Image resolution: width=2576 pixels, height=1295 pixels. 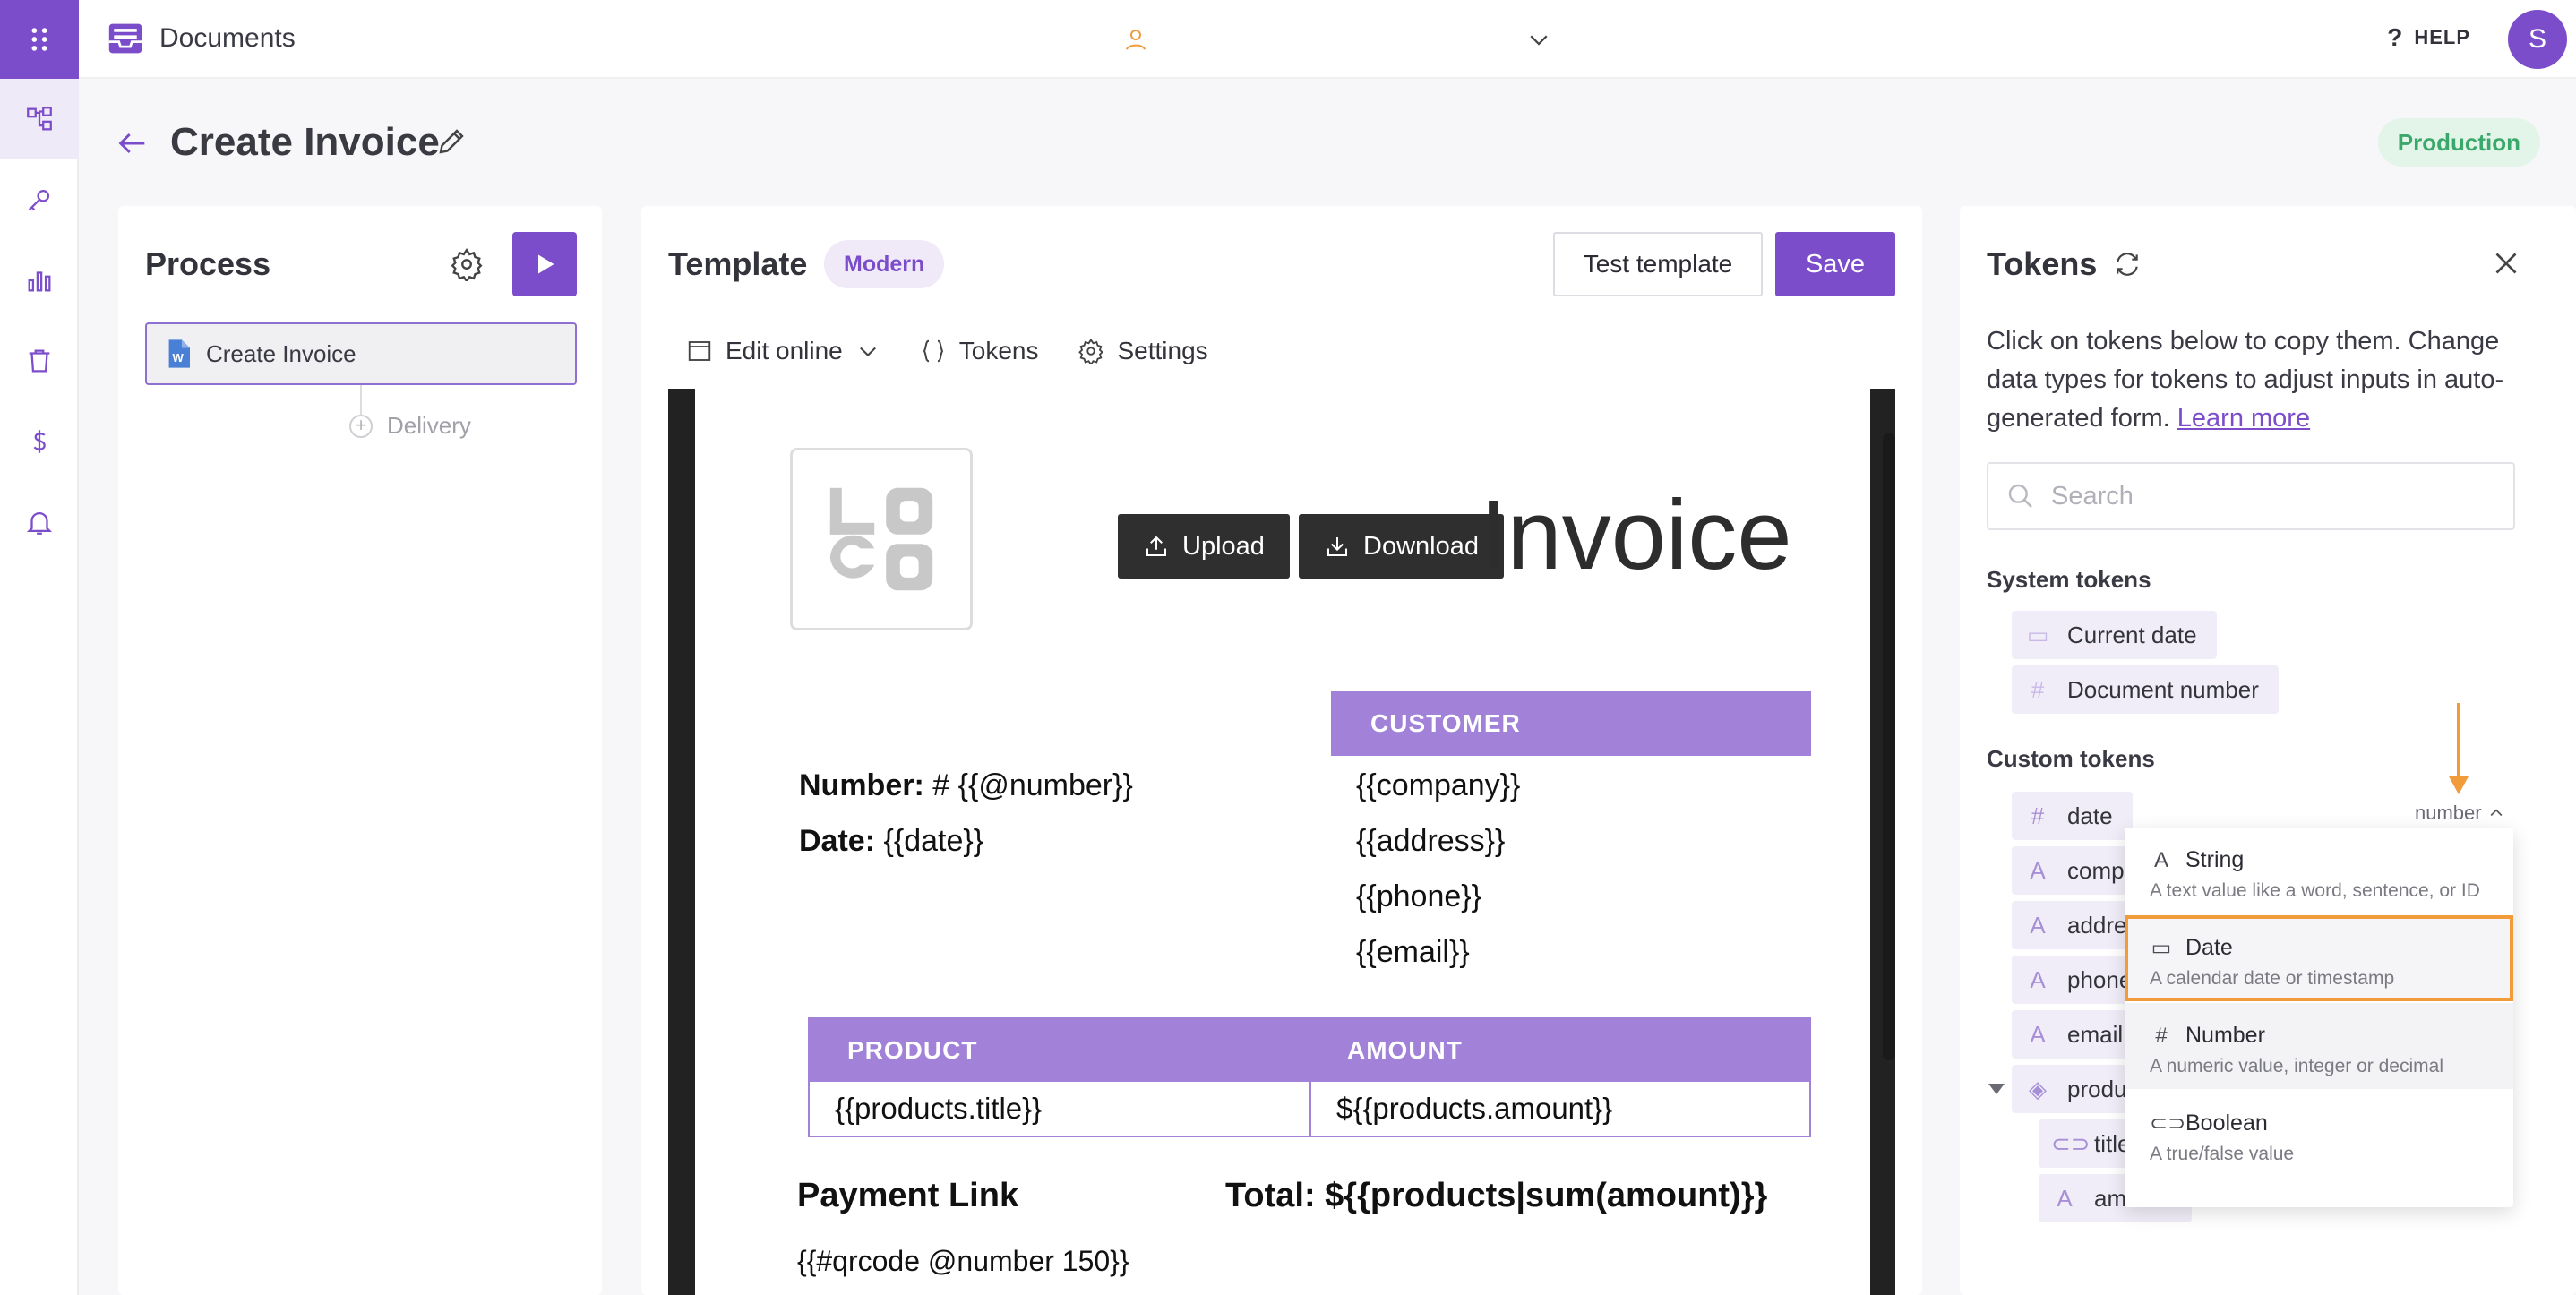 I want to click on edit-online-menu: Edit online, so click(x=783, y=351).